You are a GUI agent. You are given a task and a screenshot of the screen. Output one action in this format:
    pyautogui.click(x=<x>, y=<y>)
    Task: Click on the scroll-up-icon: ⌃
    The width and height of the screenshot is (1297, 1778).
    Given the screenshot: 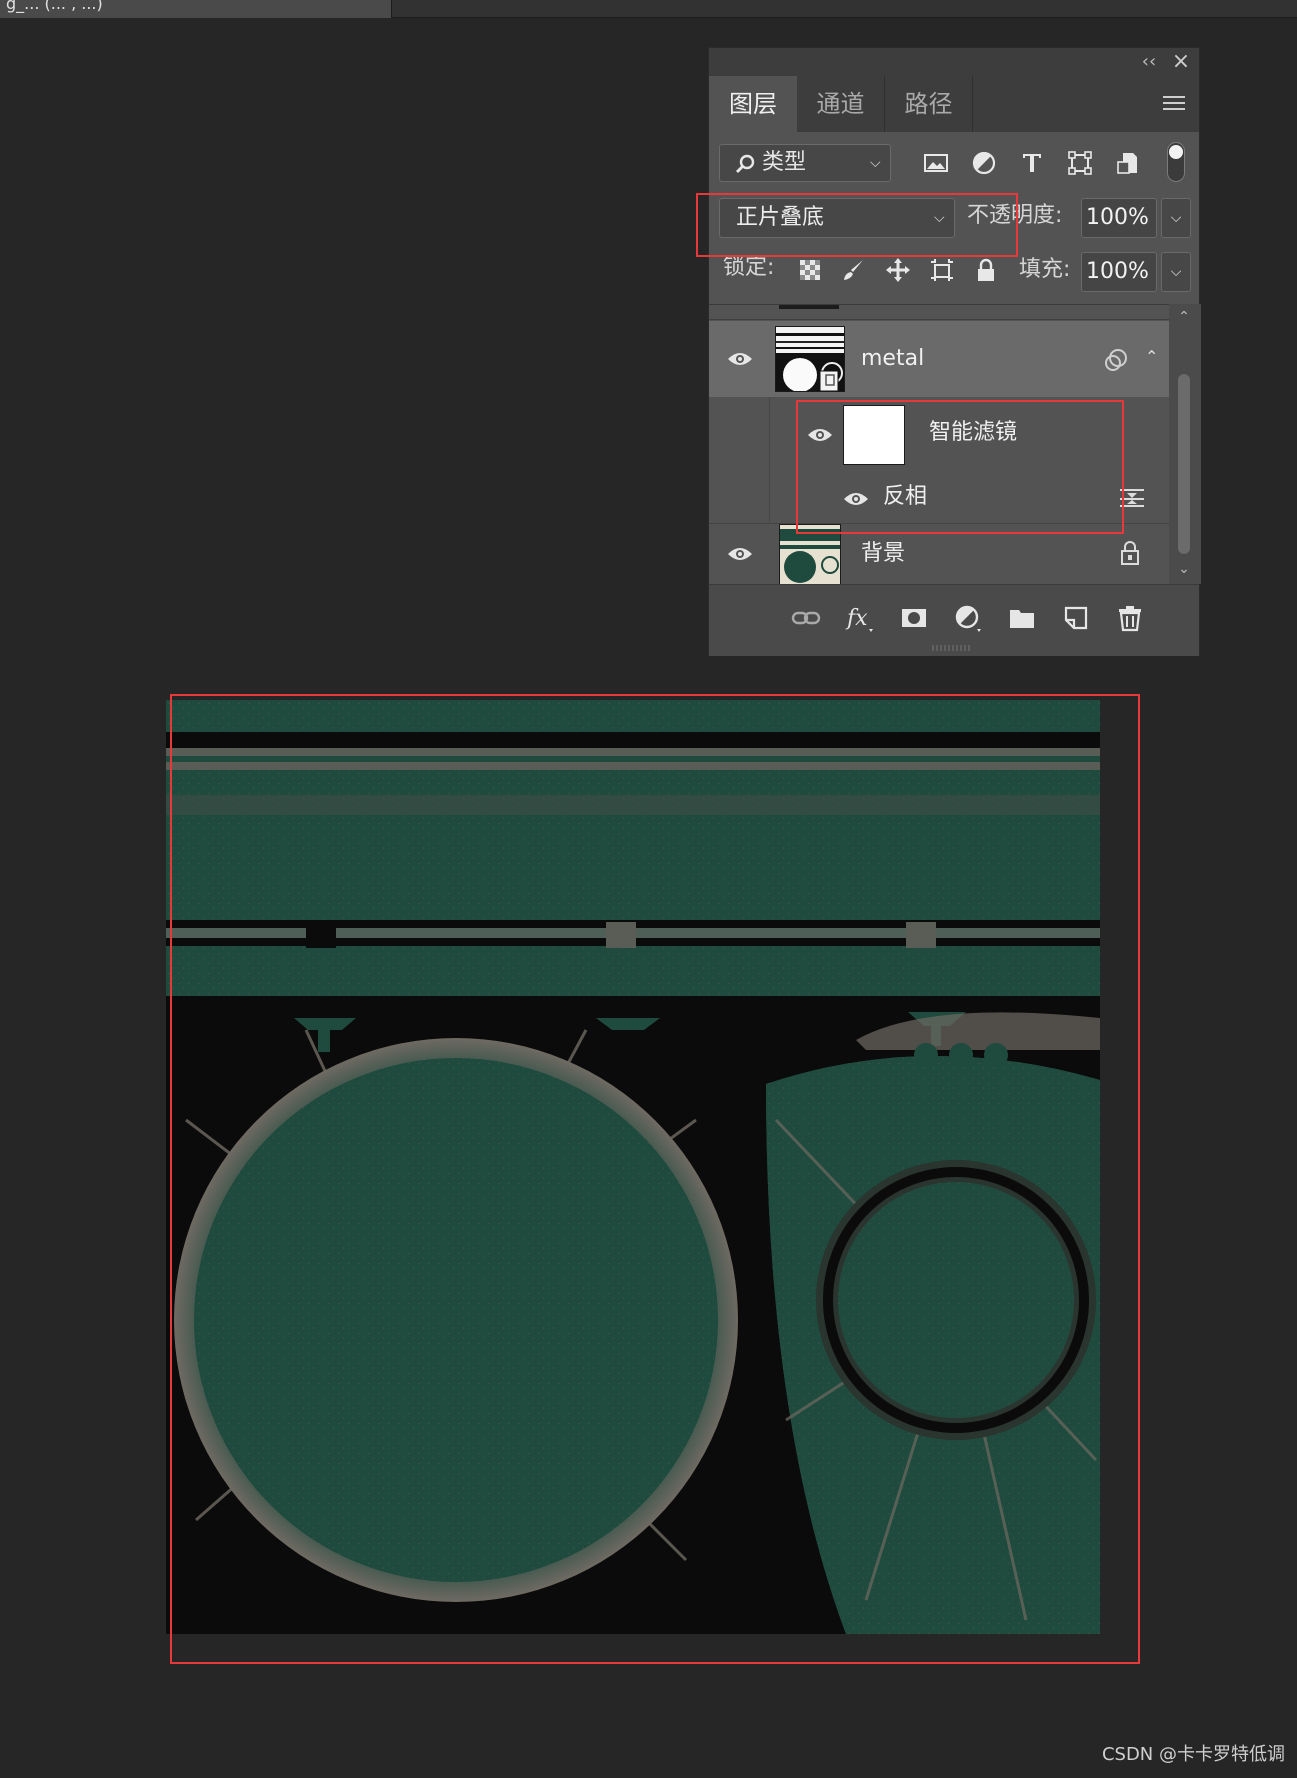 What is the action you would take?
    pyautogui.click(x=1184, y=317)
    